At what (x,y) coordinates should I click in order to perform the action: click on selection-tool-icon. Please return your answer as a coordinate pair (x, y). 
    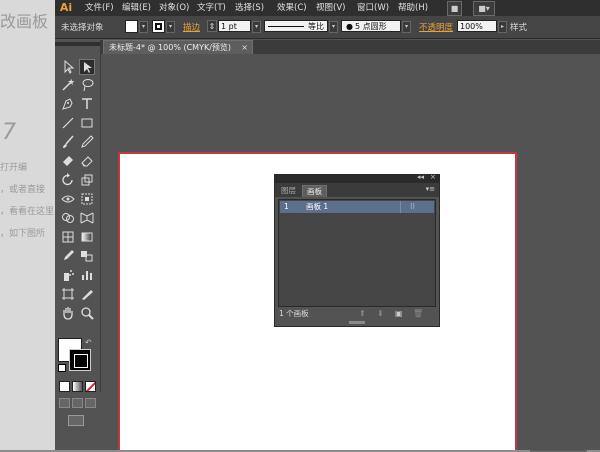
    Looking at the image, I should click on (68, 67).